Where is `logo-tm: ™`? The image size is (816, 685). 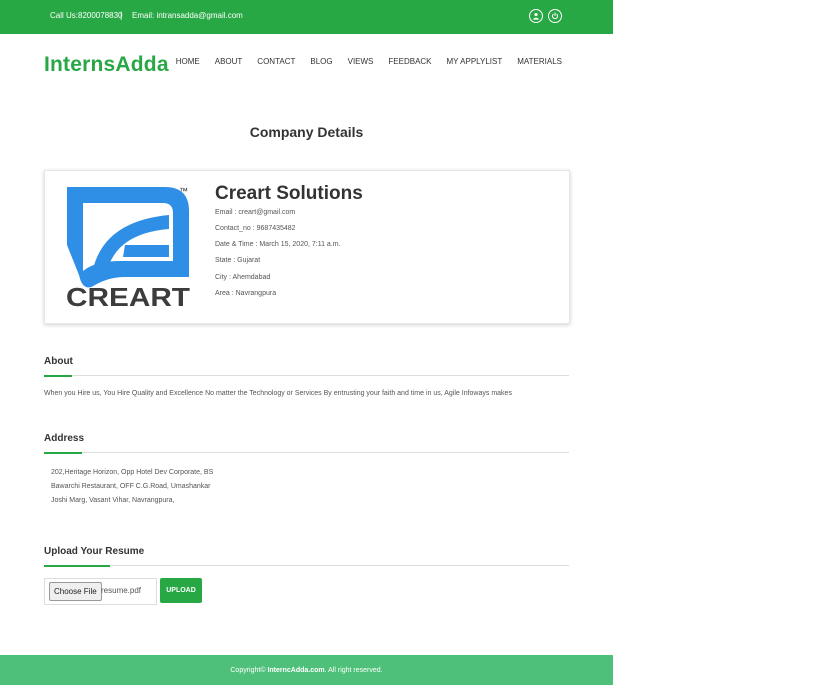
logo-tm: ™ is located at coordinates (183, 191).